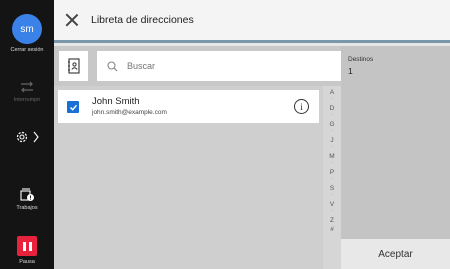 Image resolution: width=450 pixels, height=269 pixels. What do you see at coordinates (332, 229) in the screenshot?
I see `index-letter: #` at bounding box center [332, 229].